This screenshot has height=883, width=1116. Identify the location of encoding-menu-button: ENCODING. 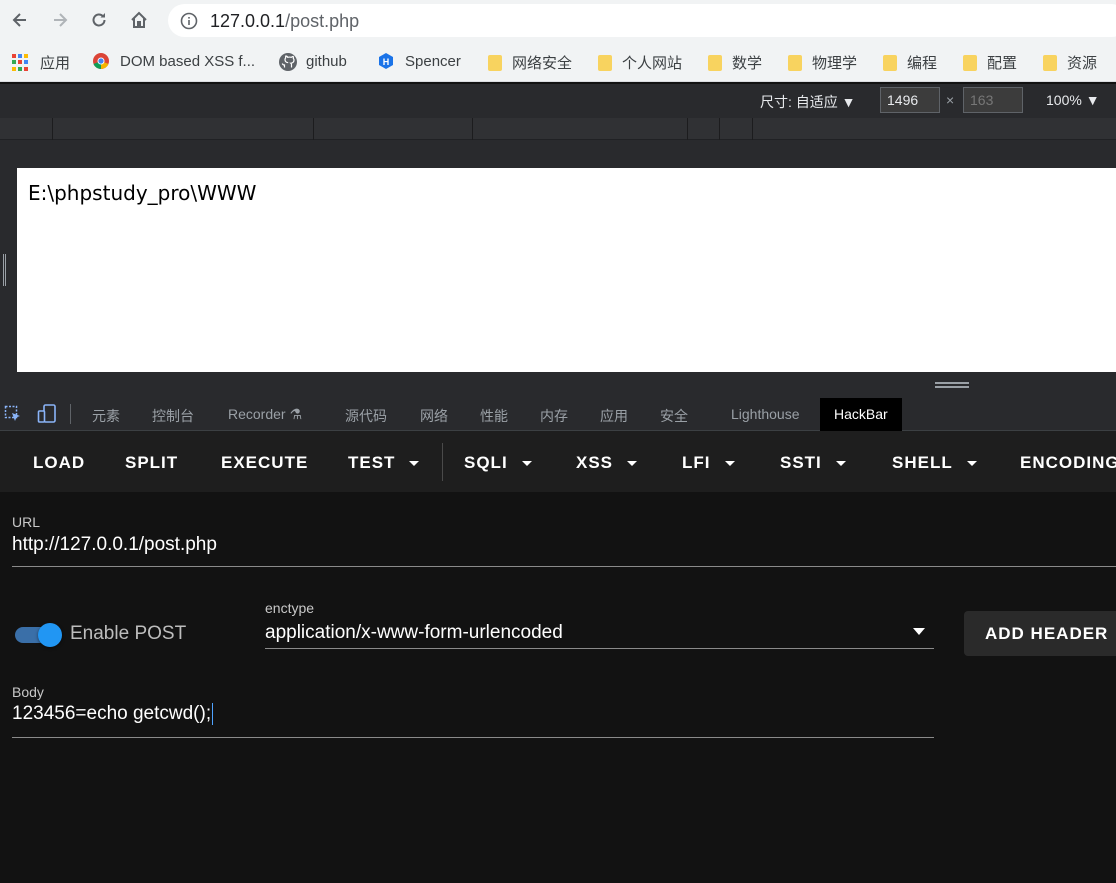
(1068, 463).